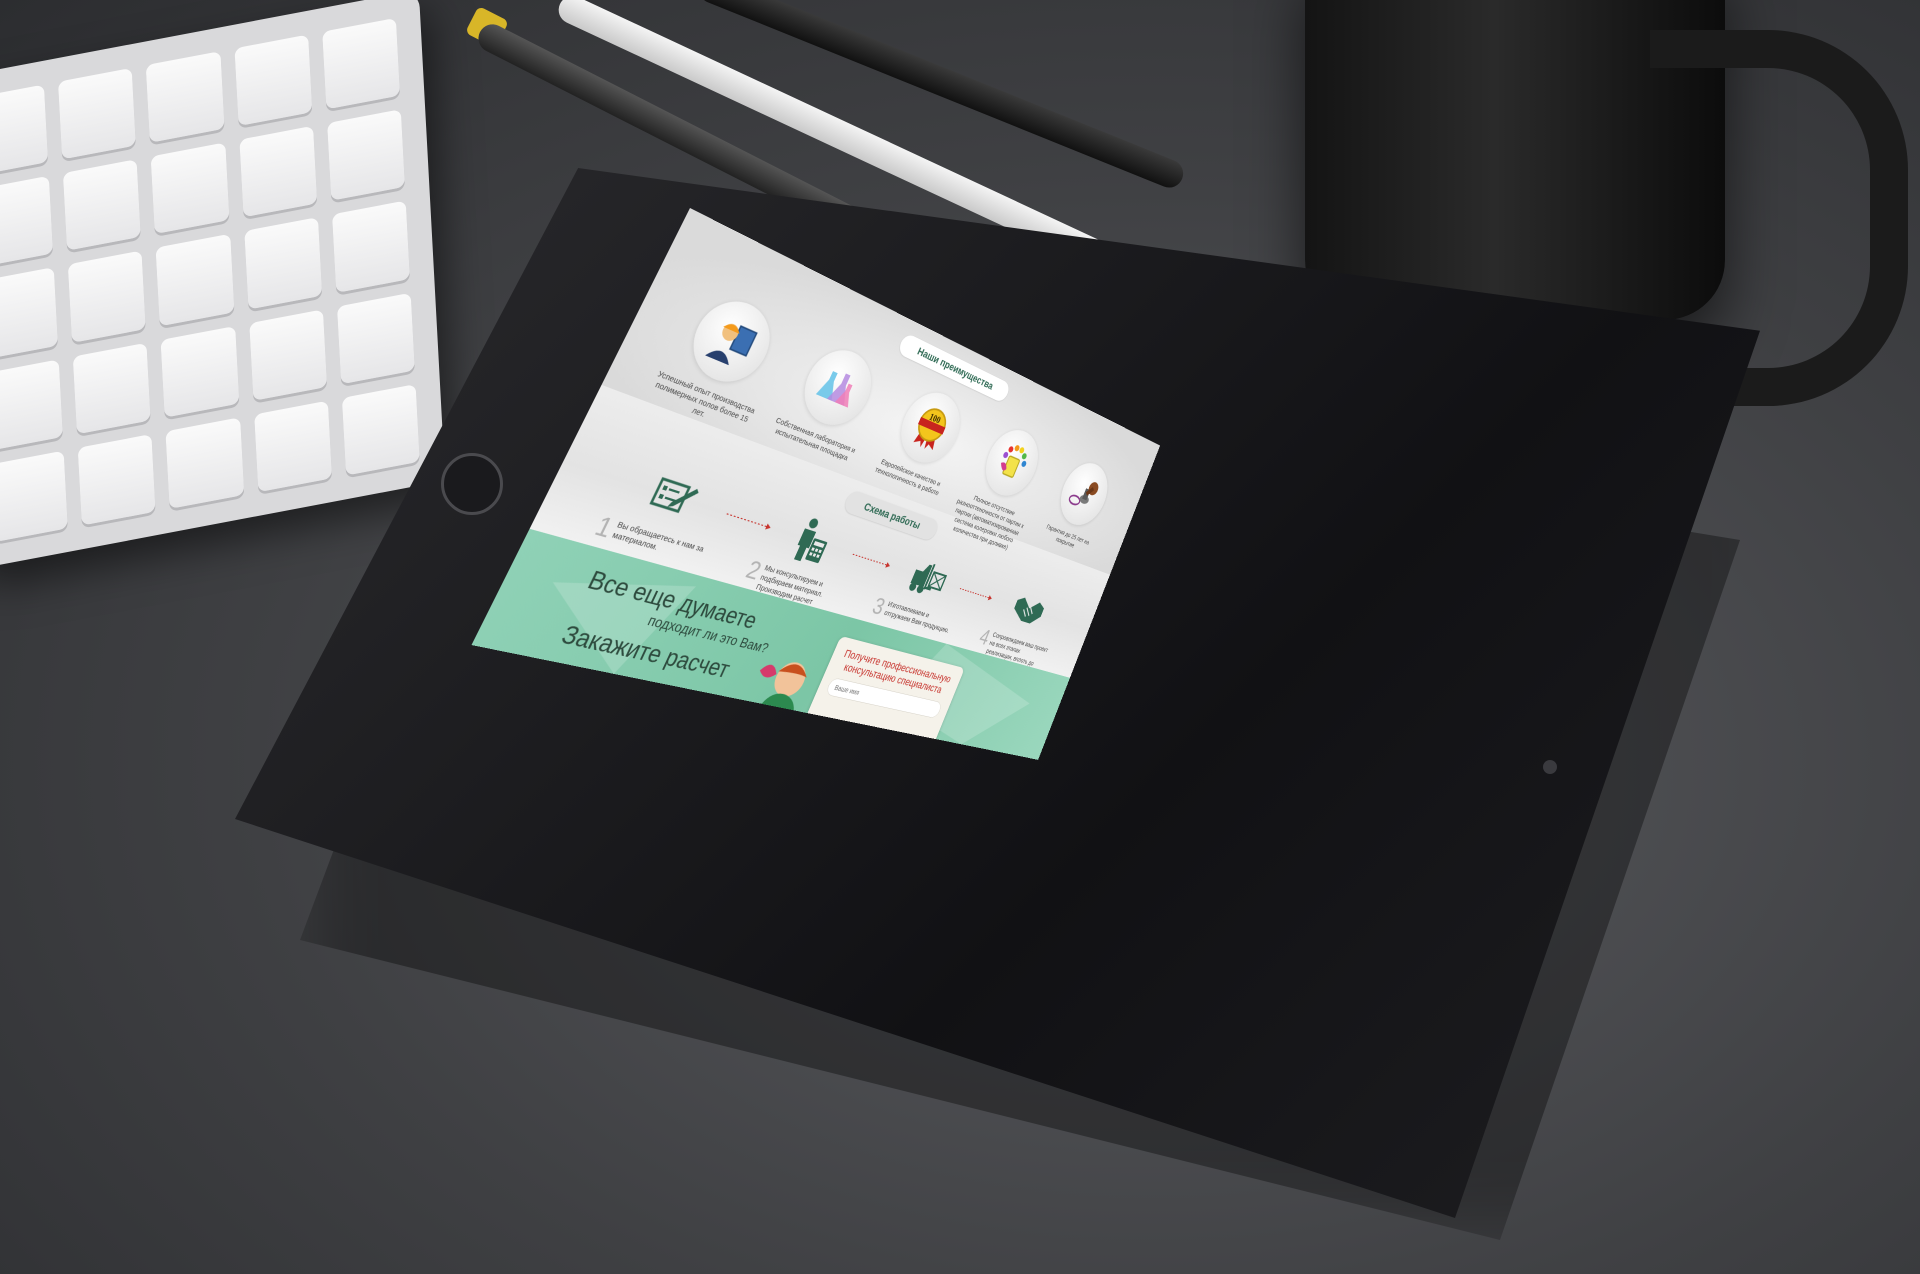 The image size is (1920, 1274). Describe the element at coordinates (1068, 536) in the screenshot. I see `advantage-text: Гарантия до 25 лет на покрытие` at that location.